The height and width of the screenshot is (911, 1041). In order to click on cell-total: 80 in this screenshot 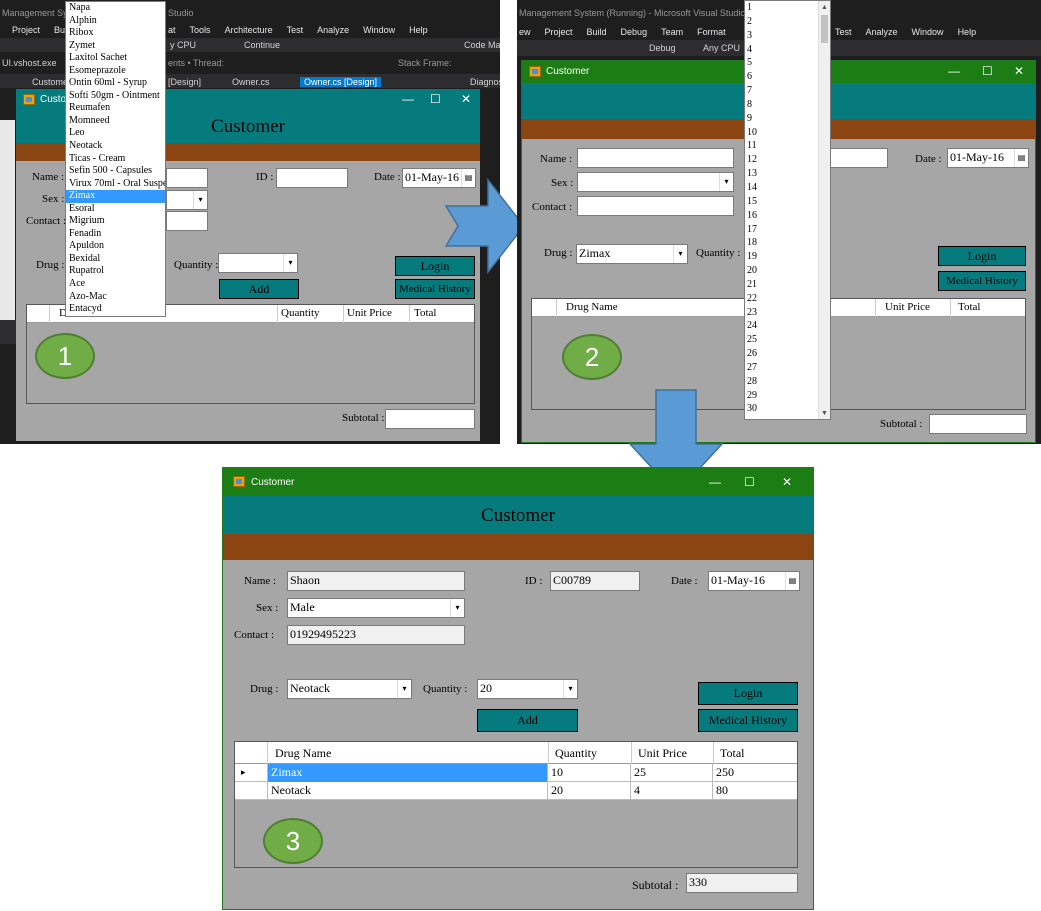, I will do `click(755, 791)`.